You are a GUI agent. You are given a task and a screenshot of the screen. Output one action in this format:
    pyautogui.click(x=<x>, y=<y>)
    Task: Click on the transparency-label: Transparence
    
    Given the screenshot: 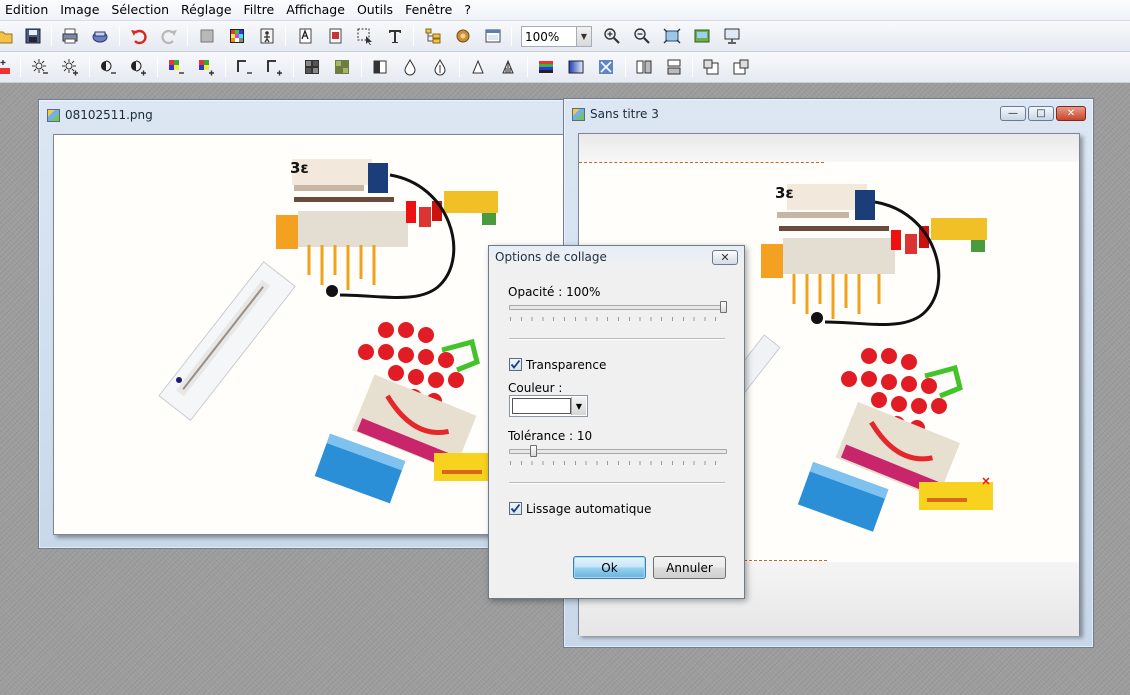 What is the action you would take?
    pyautogui.click(x=566, y=365)
    